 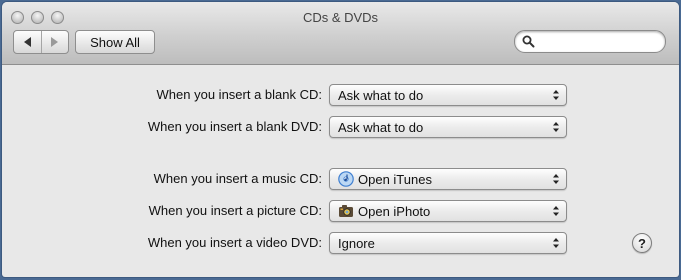 I want to click on setting-label: When you insert a picture CD:, so click(x=235, y=210).